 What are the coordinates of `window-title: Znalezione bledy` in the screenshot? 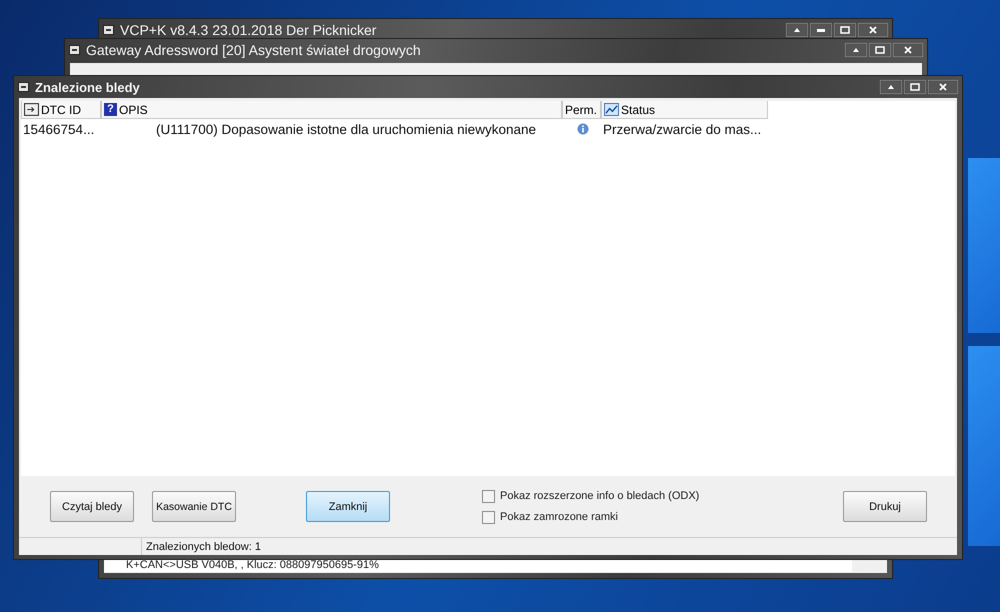 It's located at (88, 87).